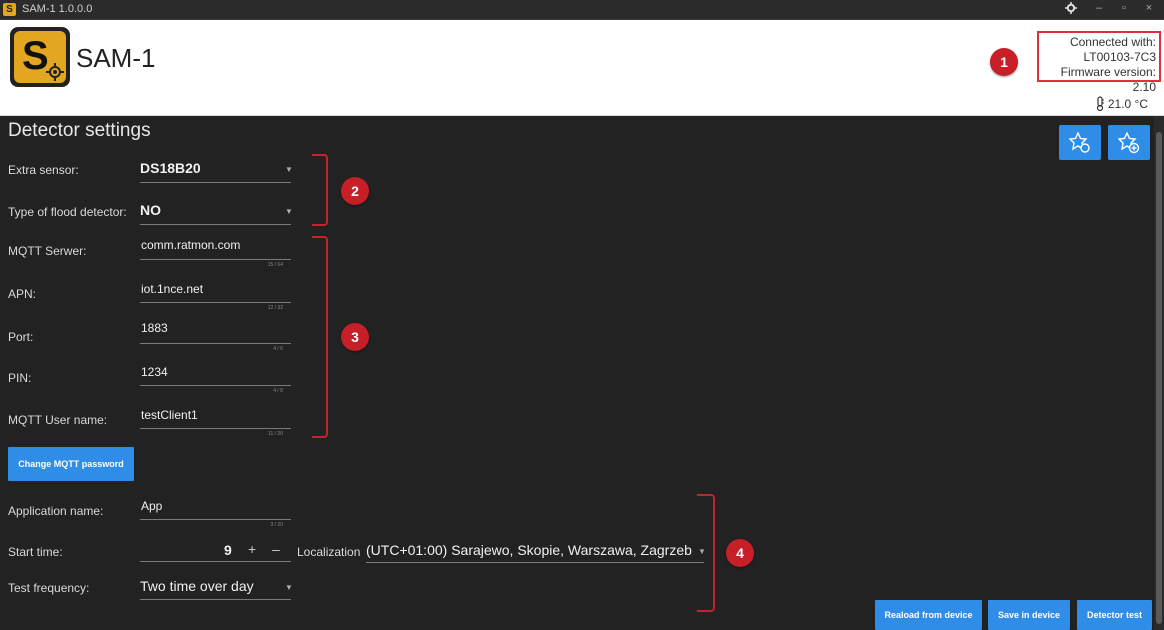  What do you see at coordinates (49, 588) in the screenshot?
I see `test-frequency-label: Test frequency:` at bounding box center [49, 588].